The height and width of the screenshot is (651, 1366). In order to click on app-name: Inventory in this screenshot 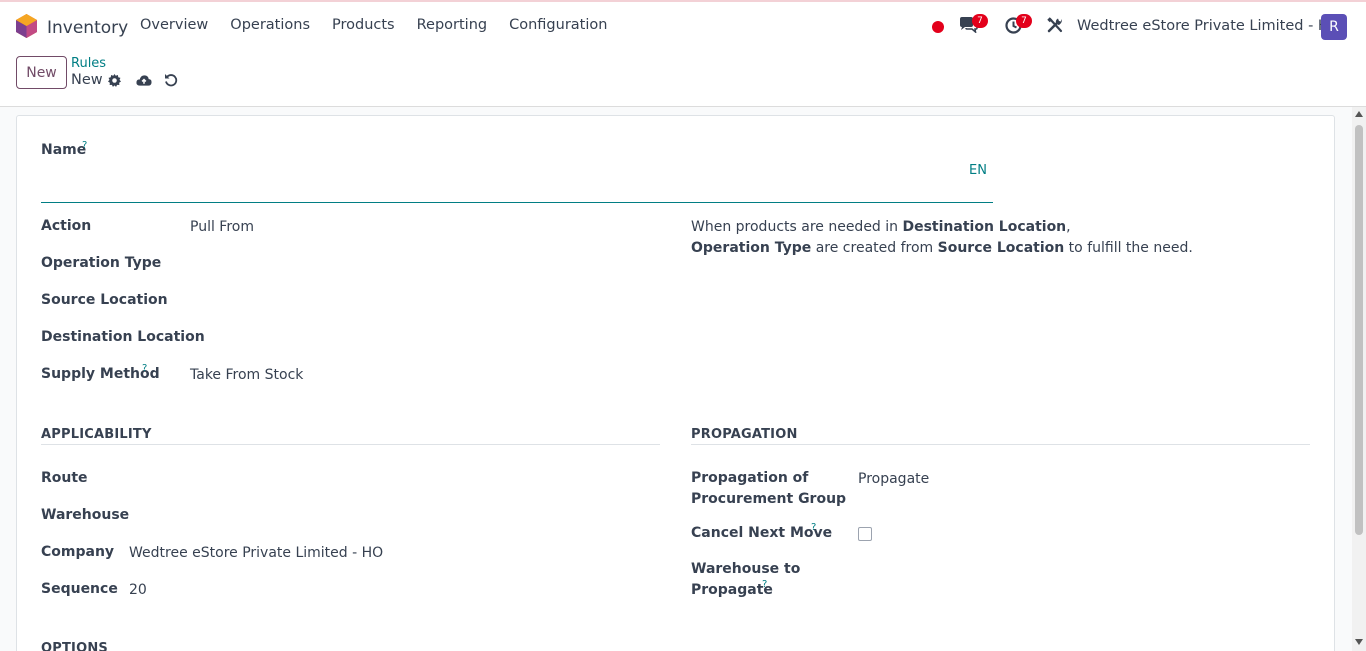, I will do `click(88, 28)`.